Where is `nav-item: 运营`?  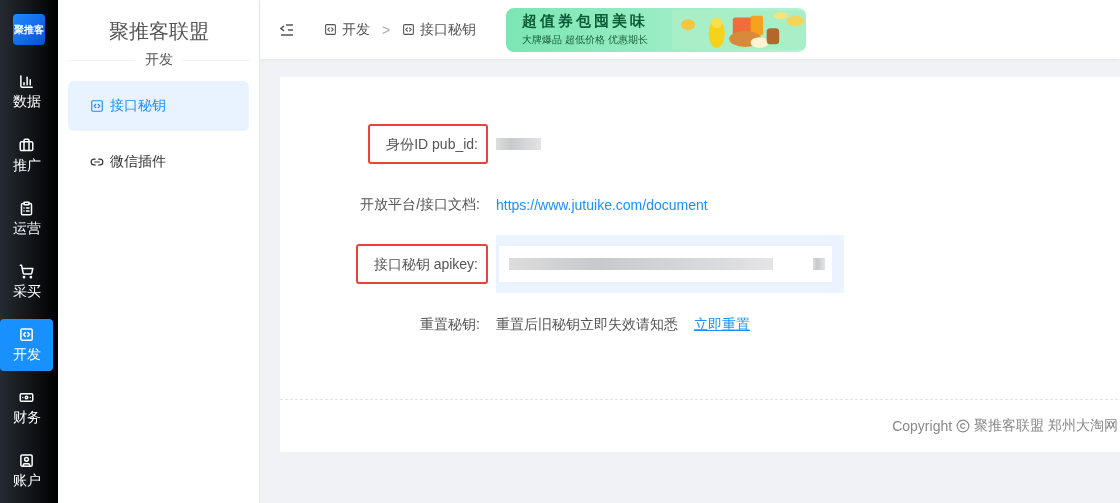 nav-item: 运营 is located at coordinates (26, 219).